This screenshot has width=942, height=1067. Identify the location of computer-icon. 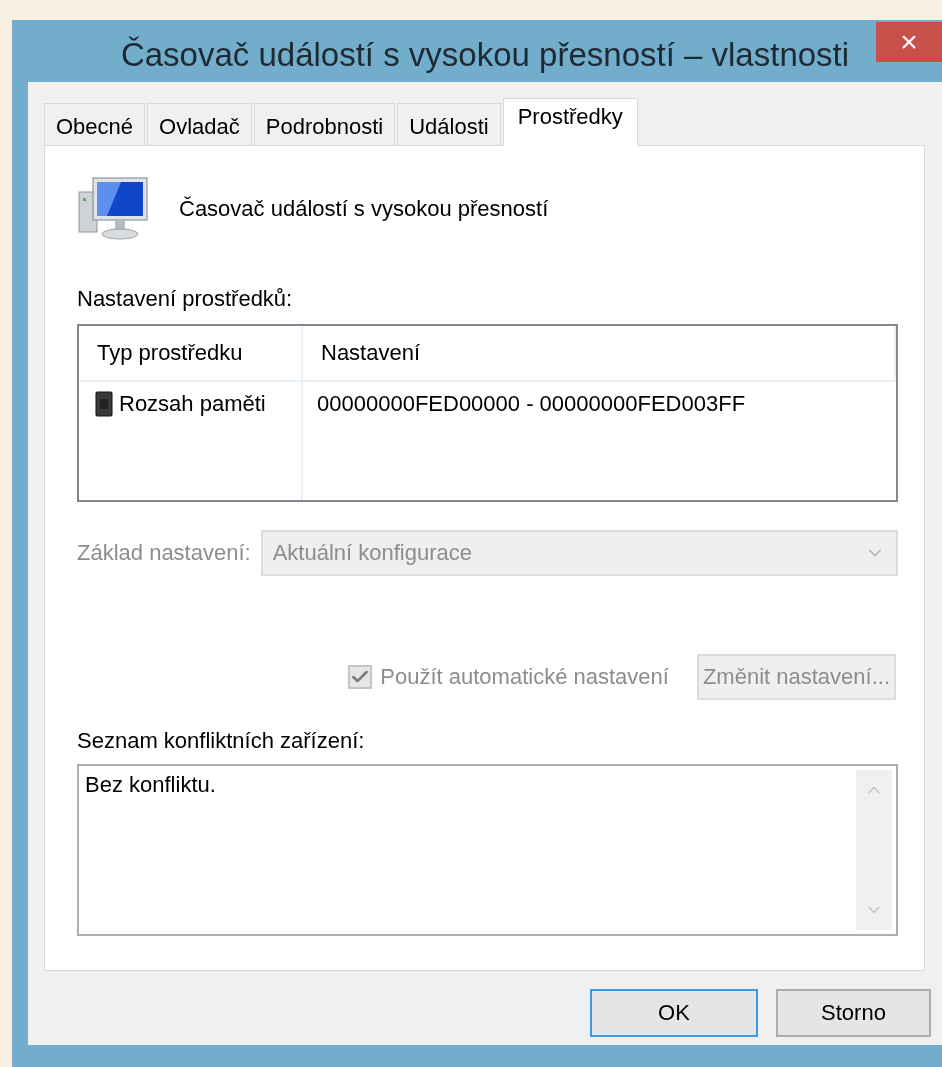
(114, 209).